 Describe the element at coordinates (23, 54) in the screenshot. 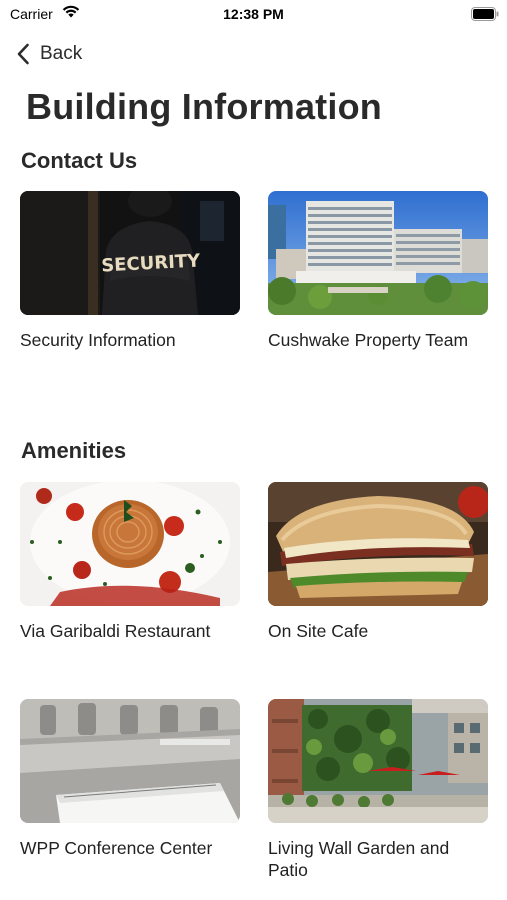

I see `chevron-left-icon` at that location.